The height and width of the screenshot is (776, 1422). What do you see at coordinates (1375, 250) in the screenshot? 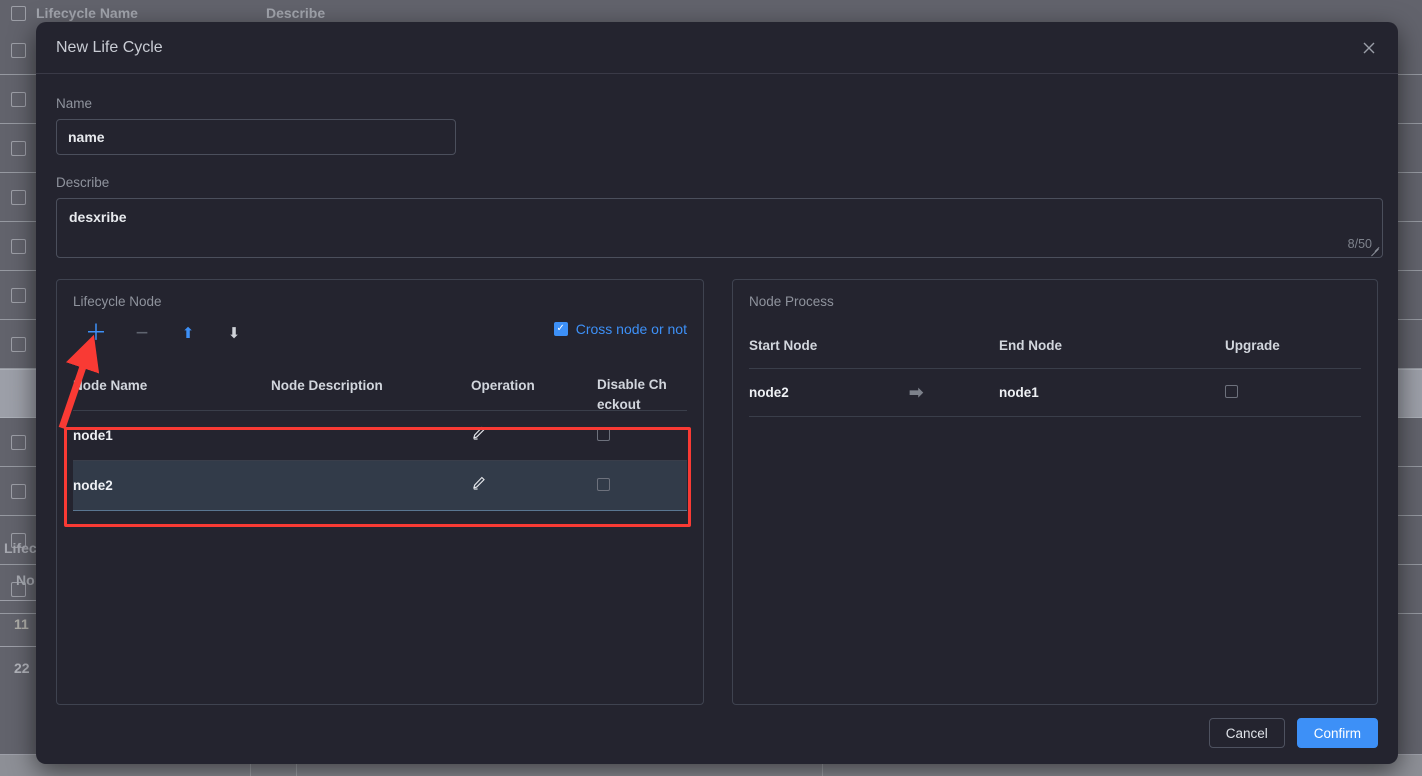
I see `resize-handle-icon` at bounding box center [1375, 250].